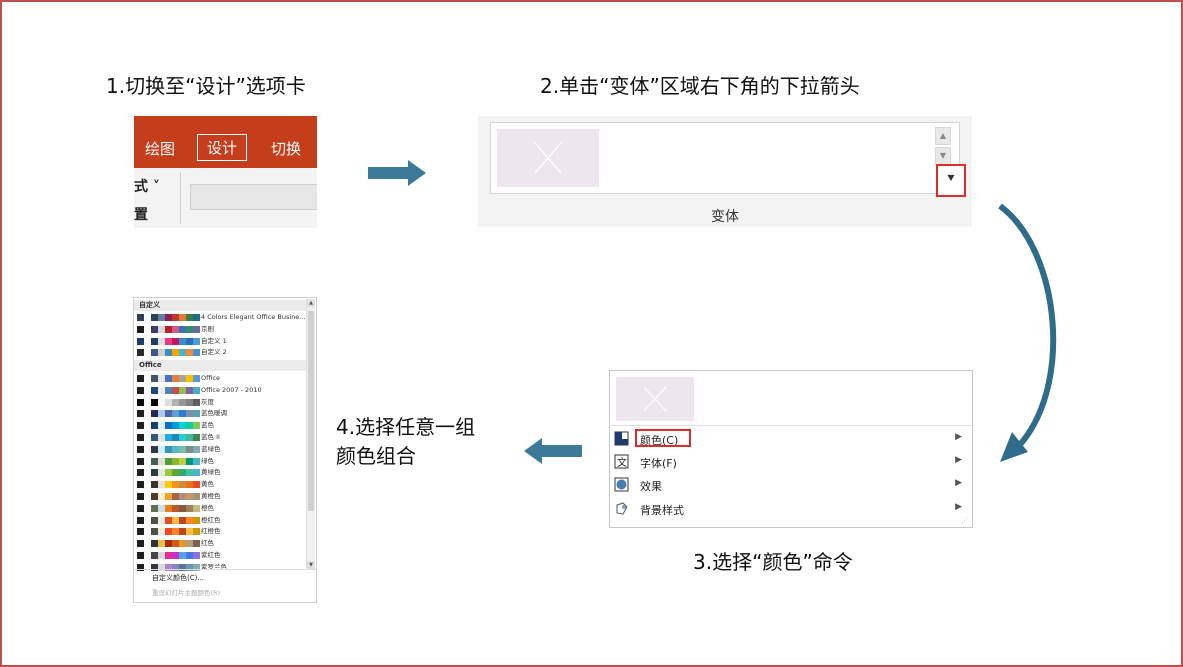  Describe the element at coordinates (791, 462) in the screenshot. I see `menu-item-fonts: 文 字体(F) ▶` at that location.